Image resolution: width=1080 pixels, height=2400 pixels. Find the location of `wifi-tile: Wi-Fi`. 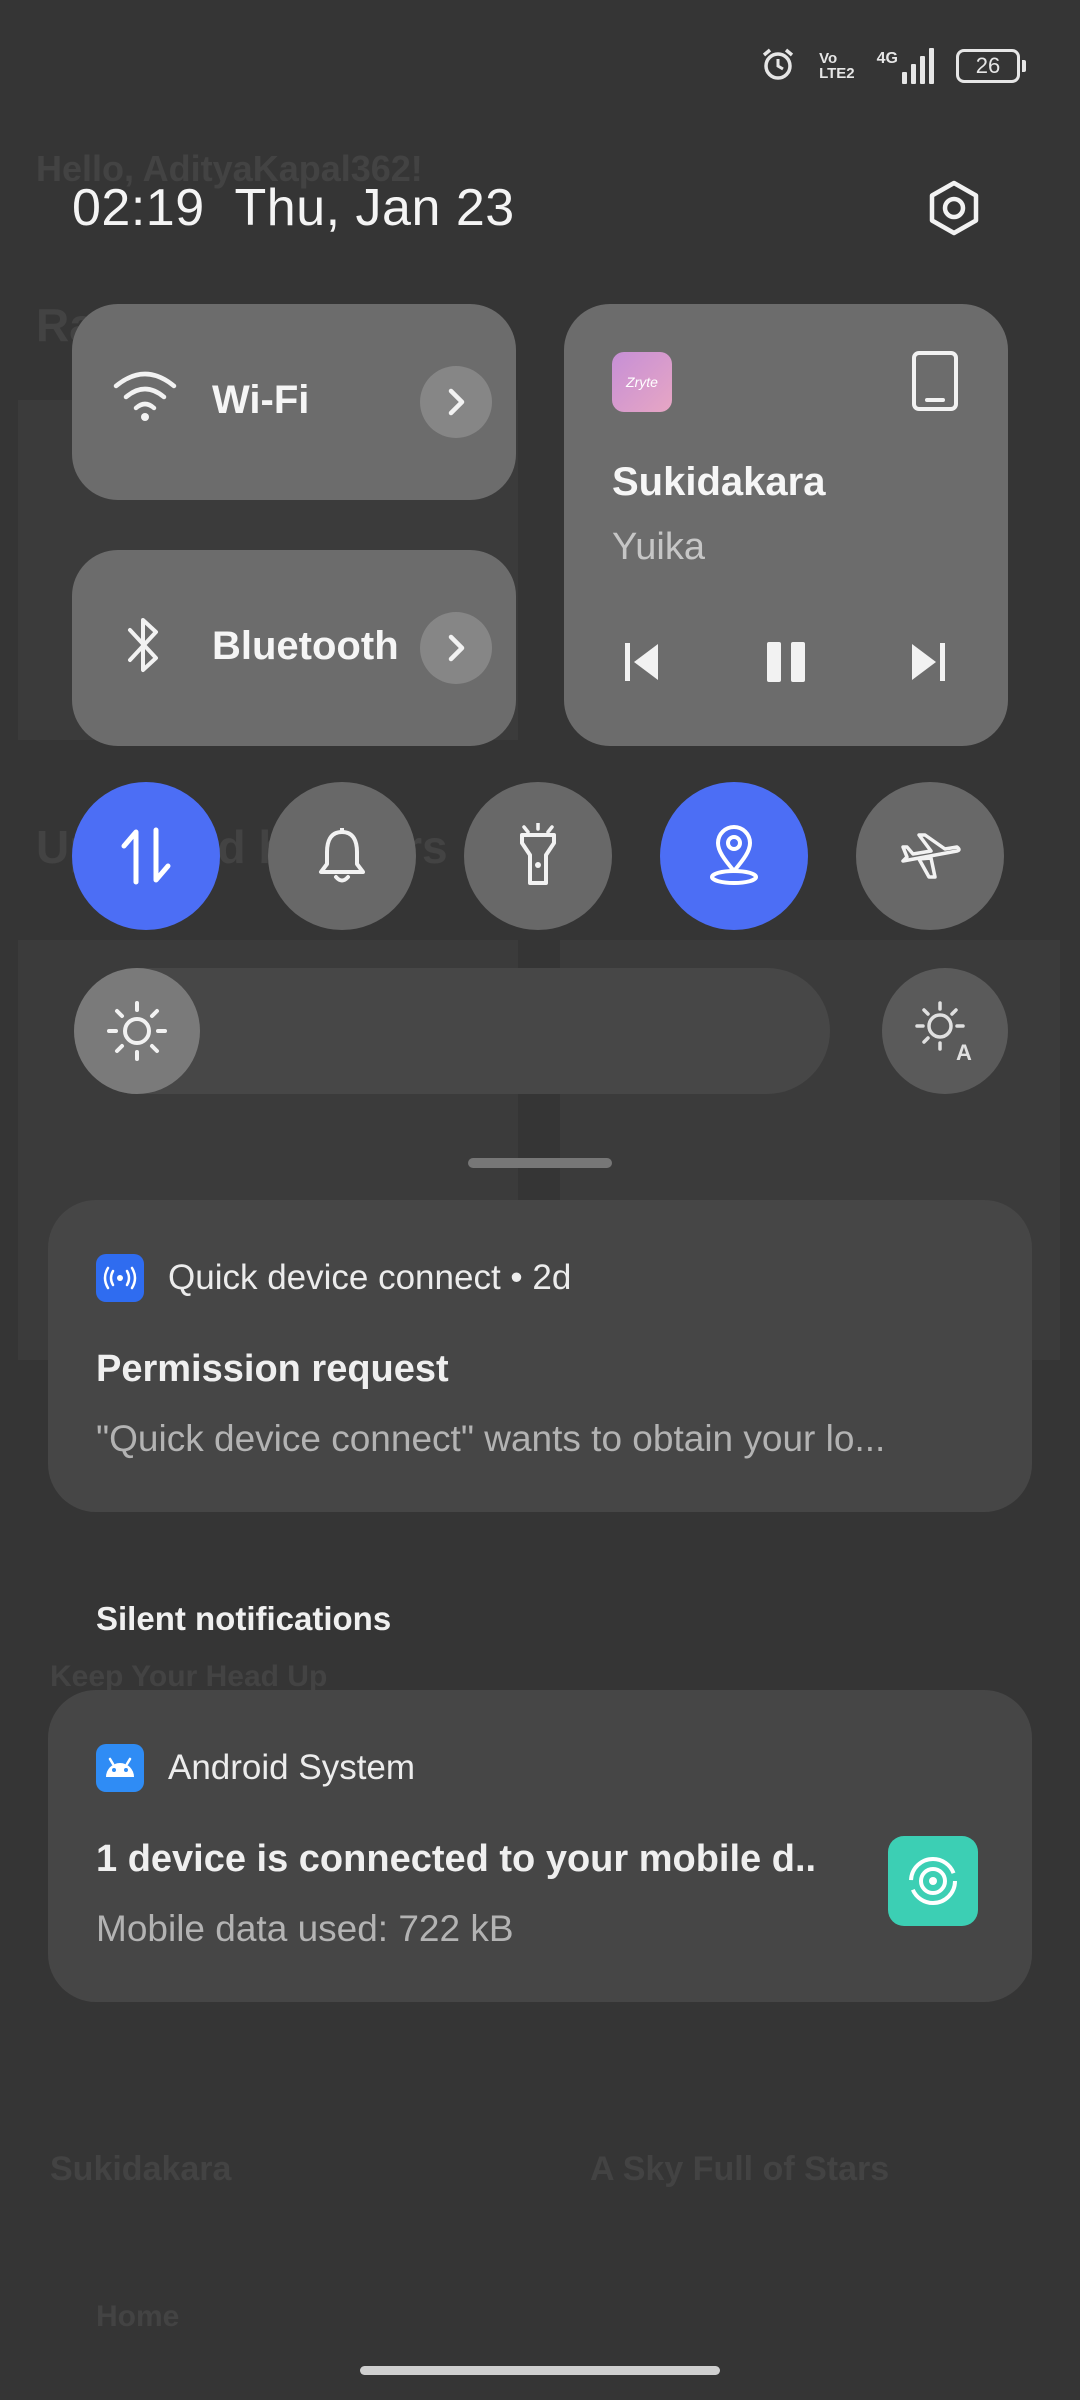

wifi-tile: Wi-Fi is located at coordinates (294, 402).